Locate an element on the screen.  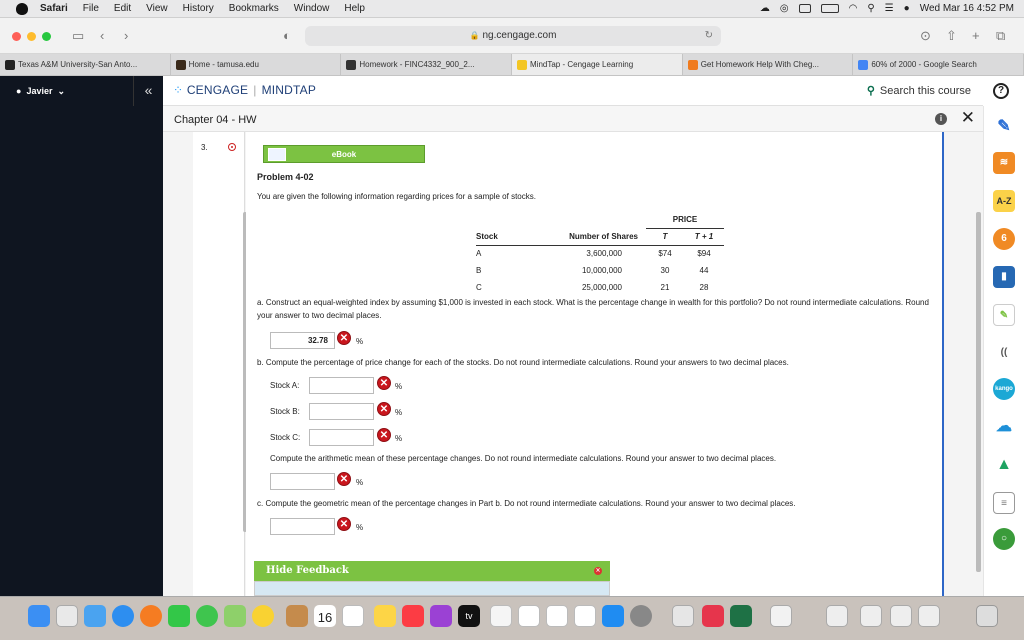
menu-history: History is located at coordinates (198, 8).